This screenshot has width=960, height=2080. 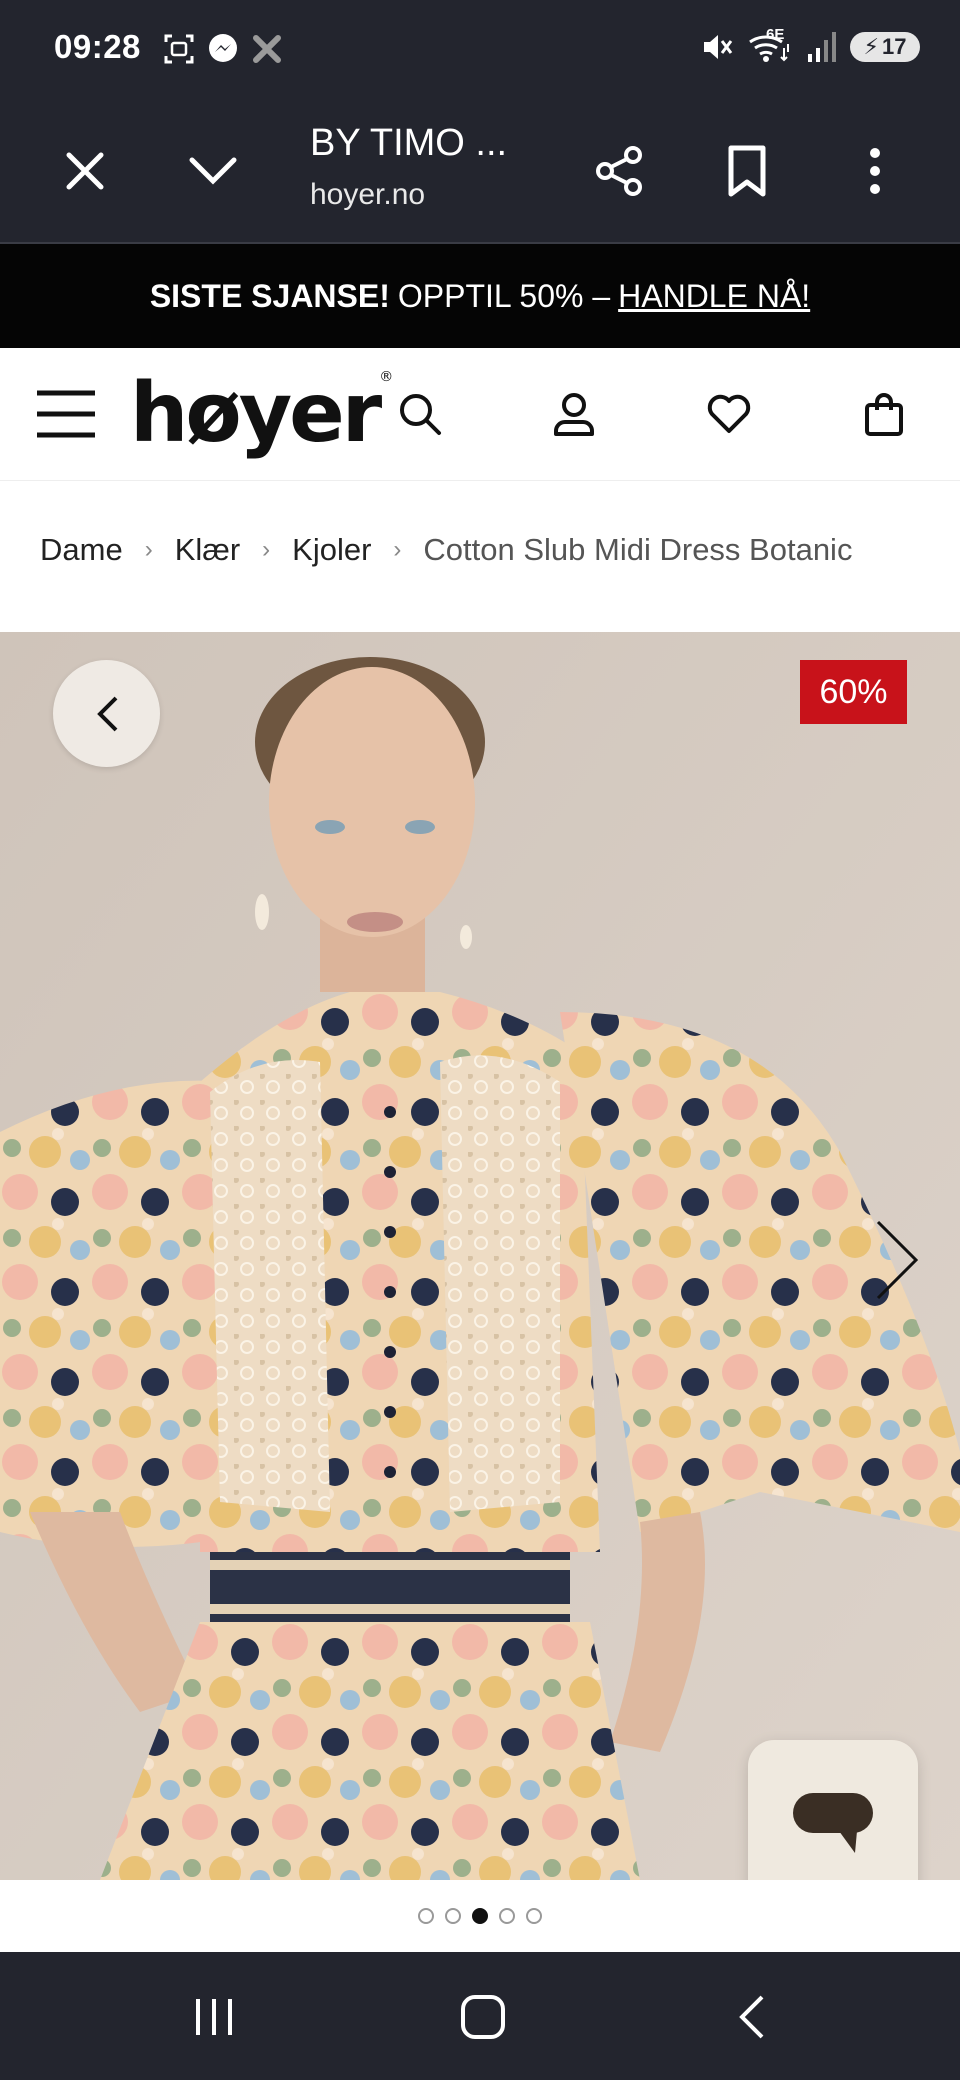 I want to click on bookmark-button, so click(x=747, y=171).